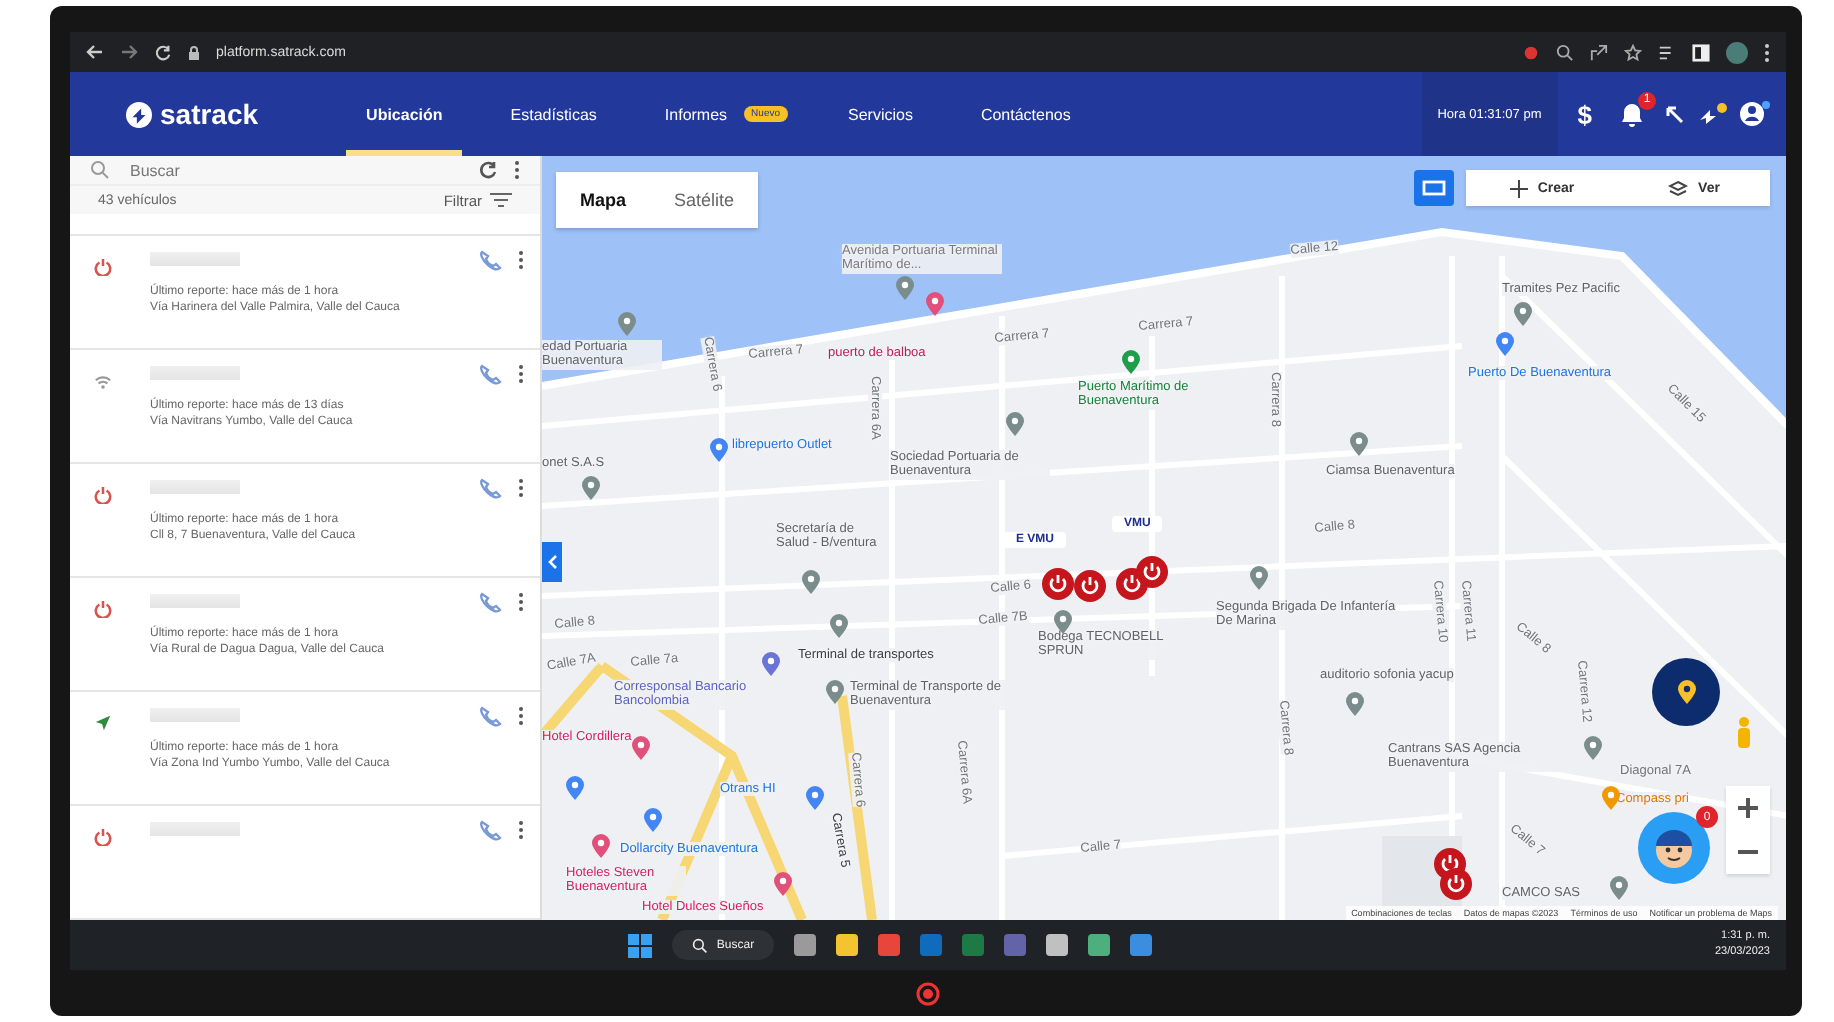 This screenshot has height=1022, width=1834. What do you see at coordinates (1678, 188) in the screenshot?
I see `layers-icon` at bounding box center [1678, 188].